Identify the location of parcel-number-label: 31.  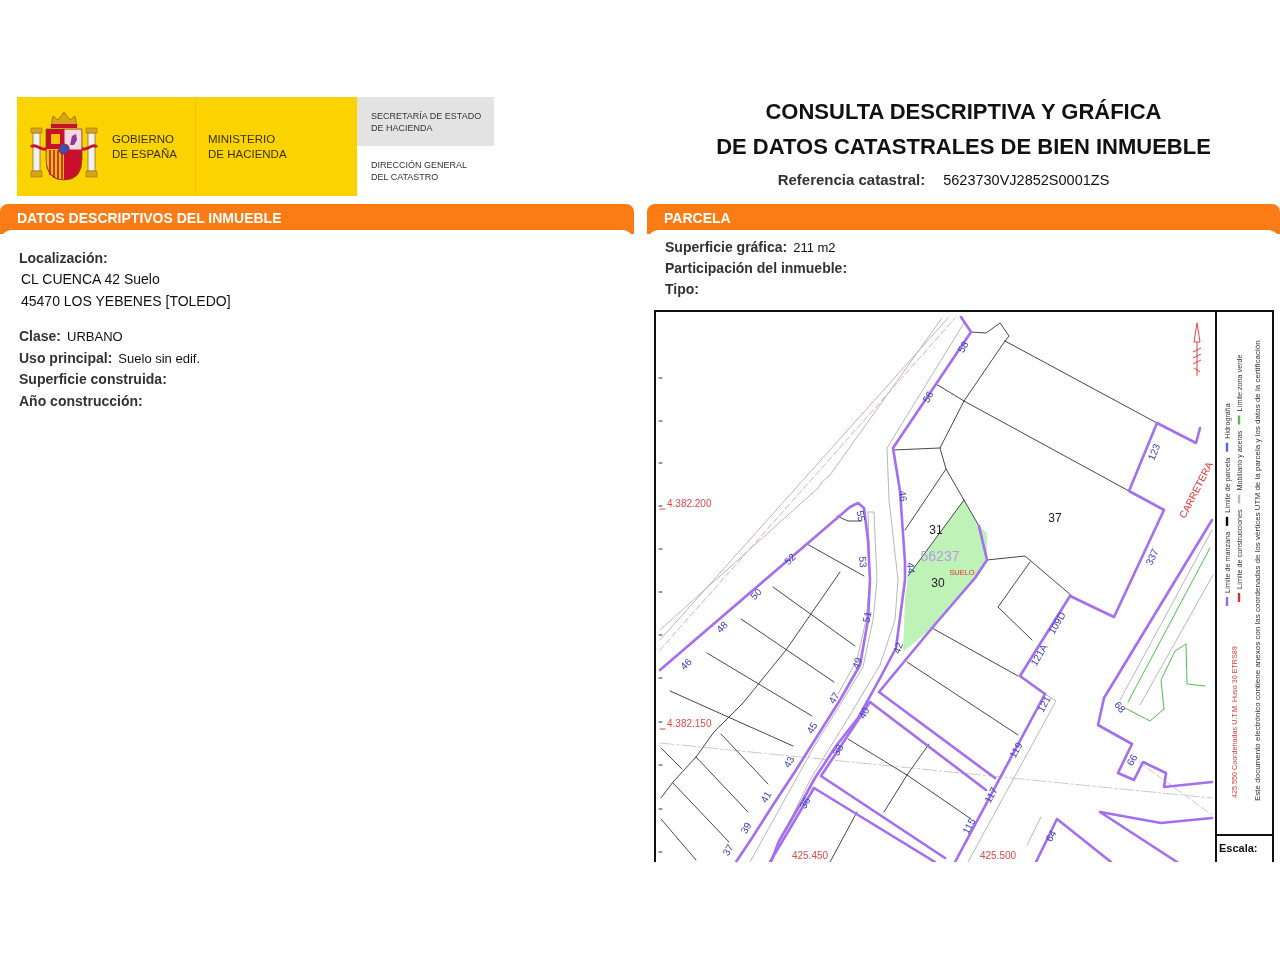
(936, 530).